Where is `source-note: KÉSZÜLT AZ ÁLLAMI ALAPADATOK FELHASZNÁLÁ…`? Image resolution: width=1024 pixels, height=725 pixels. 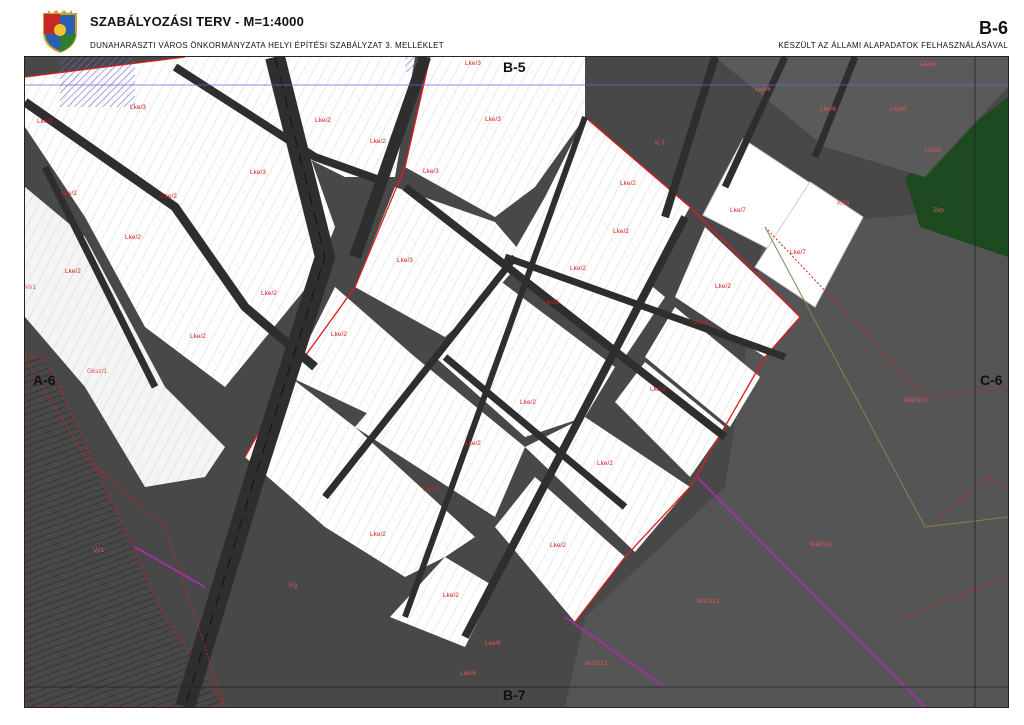 source-note: KÉSZÜLT AZ ÁLLAMI ALAPADATOK FELHASZNÁLÁ… is located at coordinates (893, 45).